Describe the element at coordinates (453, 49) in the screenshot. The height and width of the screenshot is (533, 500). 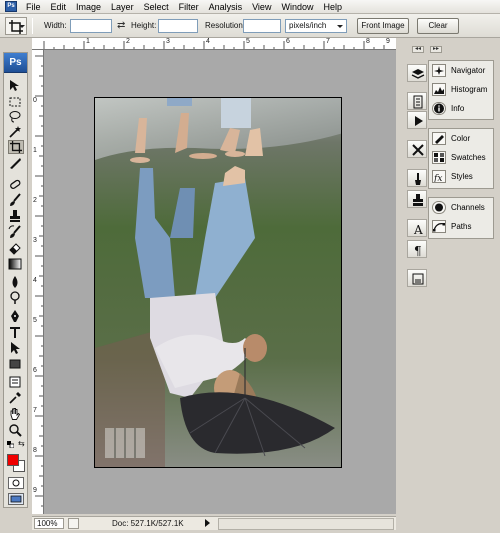
I see `panel-dock-header: ◂◂ ▸▸` at that location.